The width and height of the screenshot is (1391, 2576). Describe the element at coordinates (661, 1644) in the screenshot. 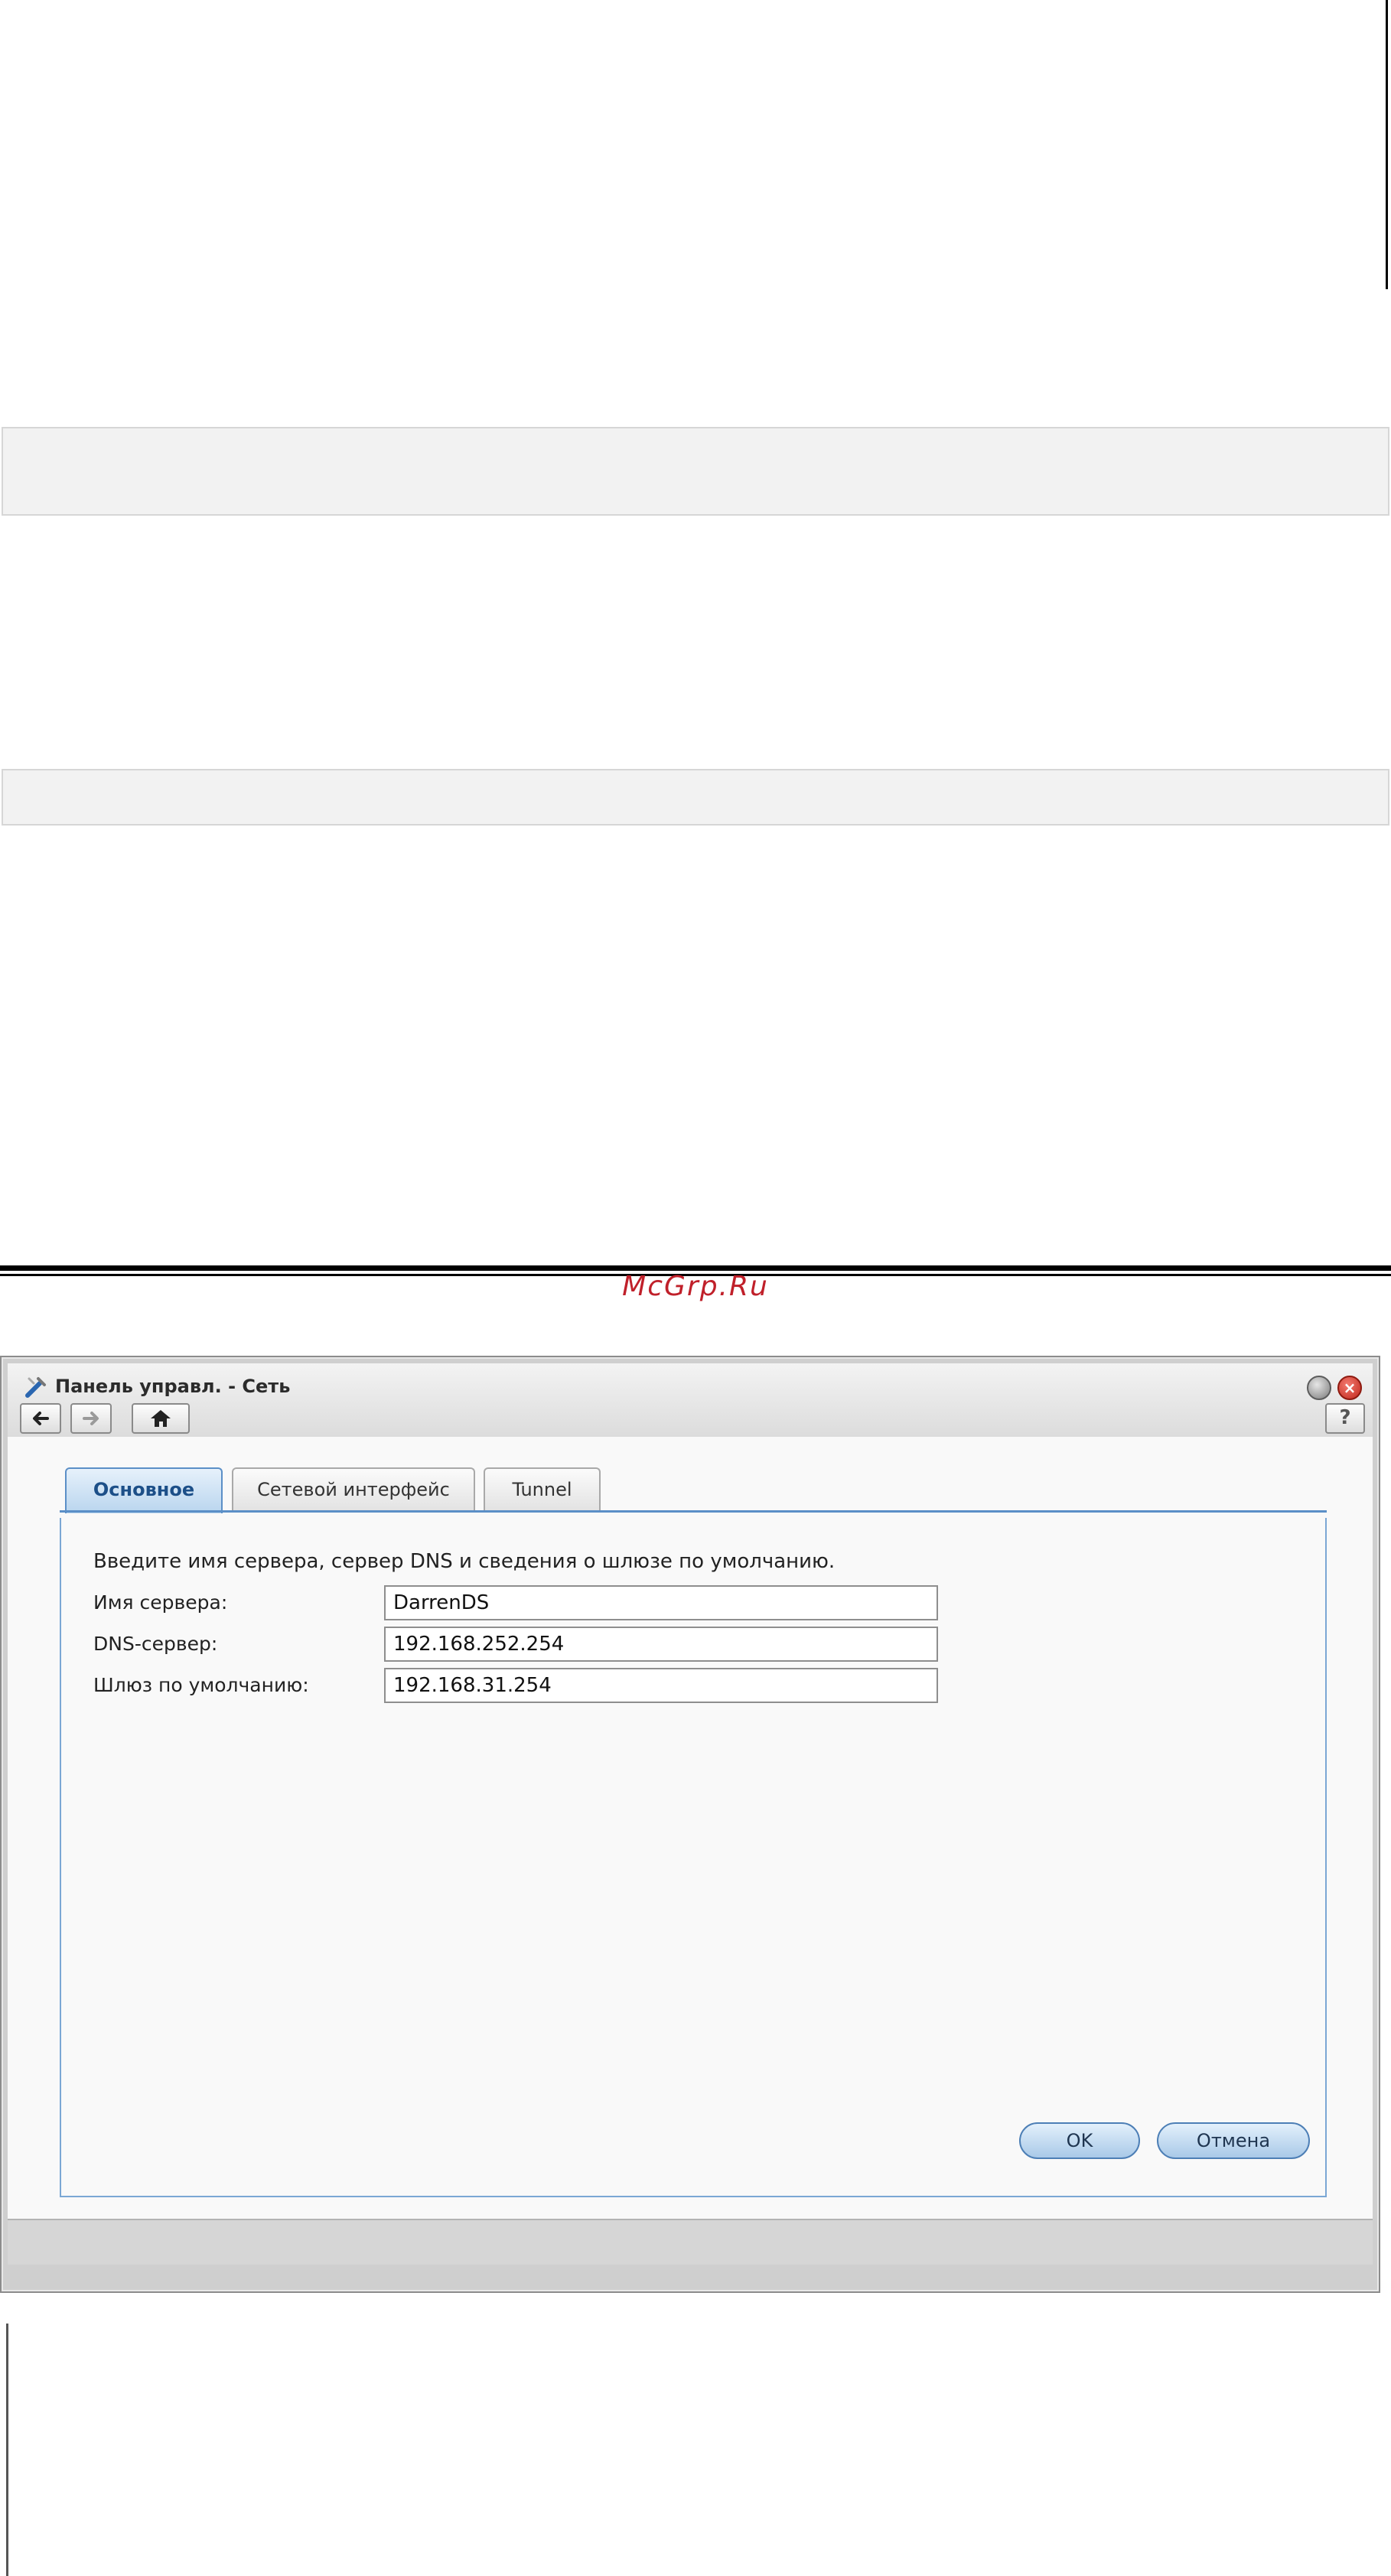

I see `dns-server-input: 192.168.252.254` at that location.